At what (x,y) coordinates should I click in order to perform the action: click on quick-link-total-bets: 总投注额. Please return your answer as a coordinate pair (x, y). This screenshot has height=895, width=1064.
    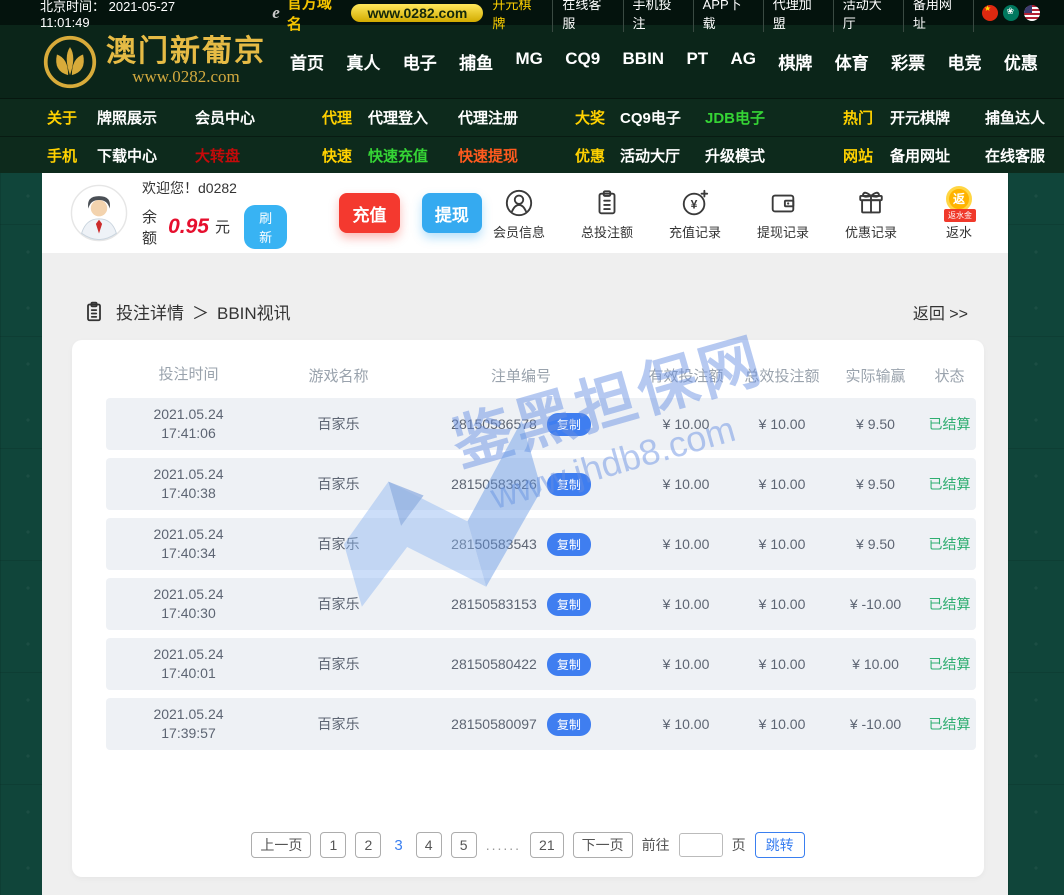
    Looking at the image, I should click on (607, 213).